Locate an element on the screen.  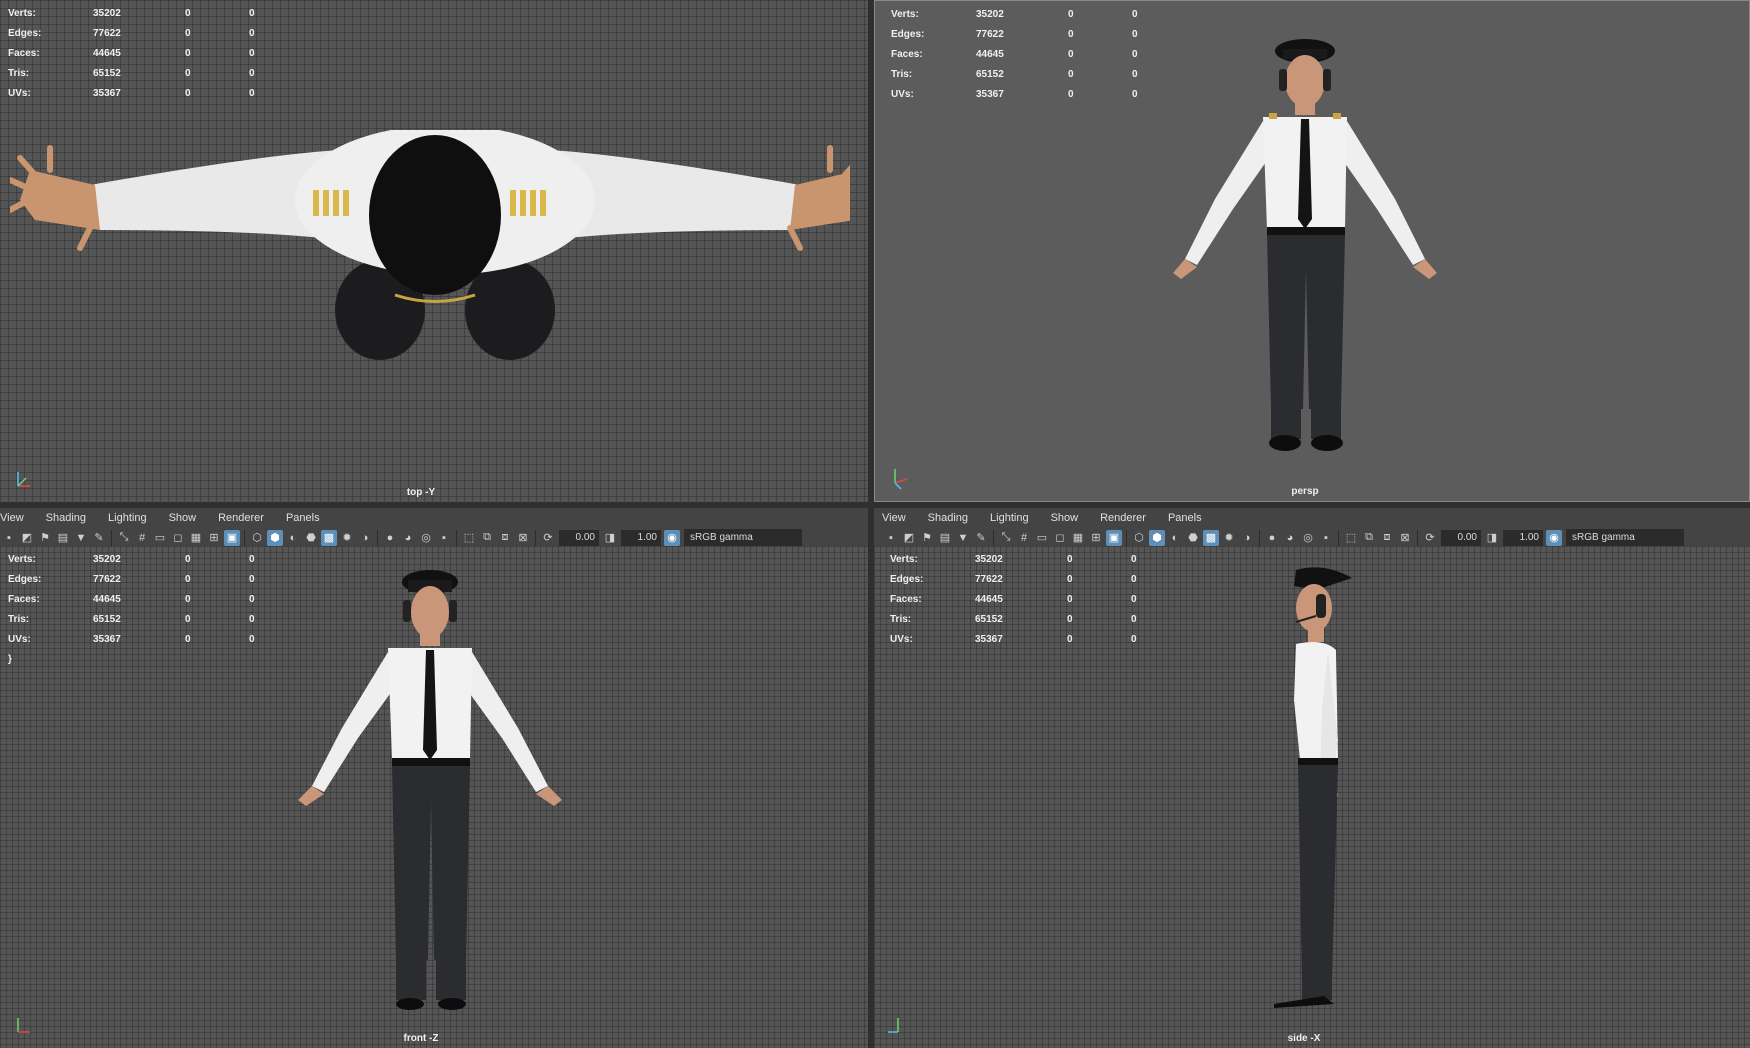
pilot-model-front-view is located at coordinates (430, 800).